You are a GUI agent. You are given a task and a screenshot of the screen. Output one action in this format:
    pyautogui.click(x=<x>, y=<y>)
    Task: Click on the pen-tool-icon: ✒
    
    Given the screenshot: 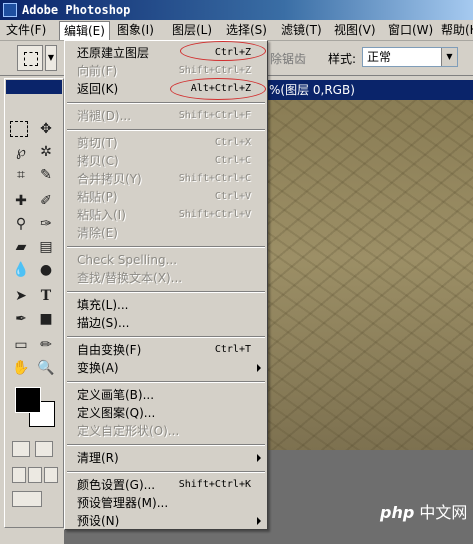 What is the action you would take?
    pyautogui.click(x=21, y=319)
    